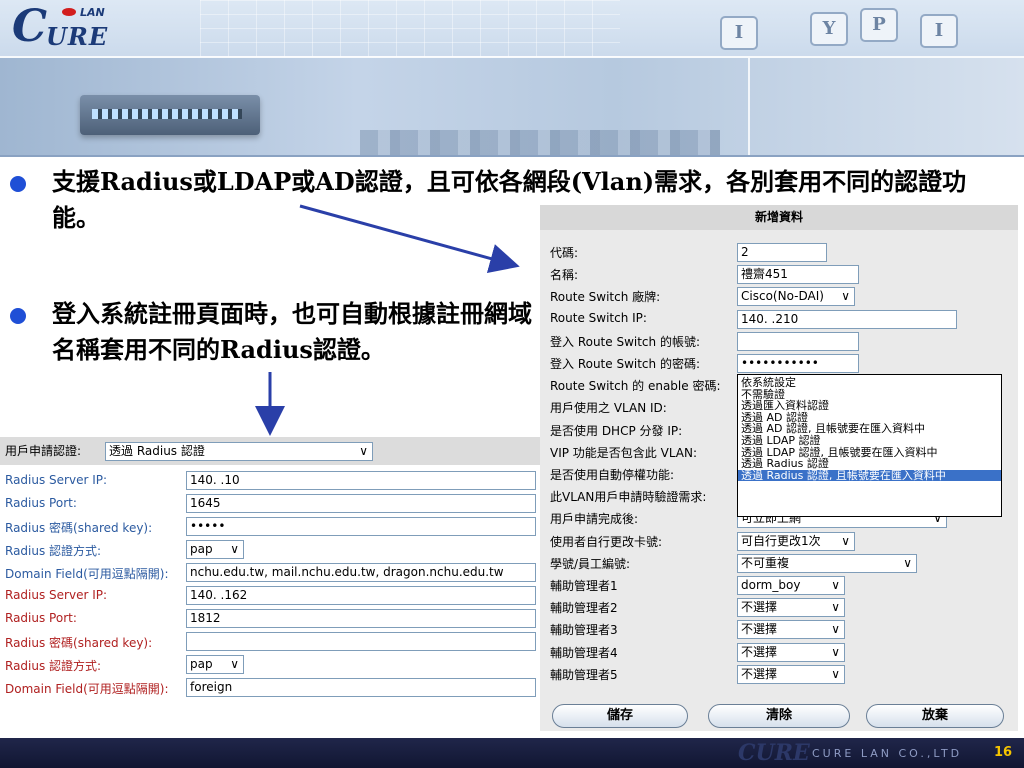 This screenshot has width=1024, height=768. I want to click on form-row-label: 是否使用自動停權功能:, so click(612, 475).